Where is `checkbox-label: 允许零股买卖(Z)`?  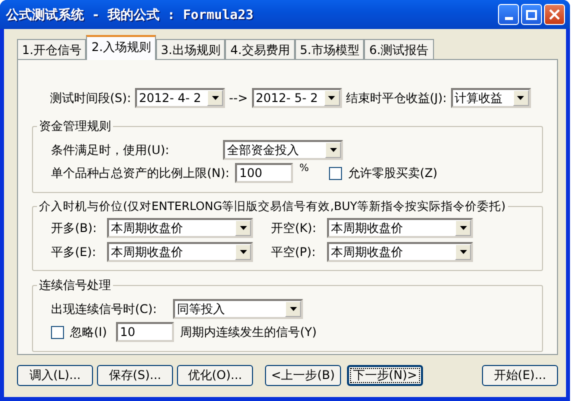
checkbox-label: 允许零股买卖(Z) is located at coordinates (393, 173).